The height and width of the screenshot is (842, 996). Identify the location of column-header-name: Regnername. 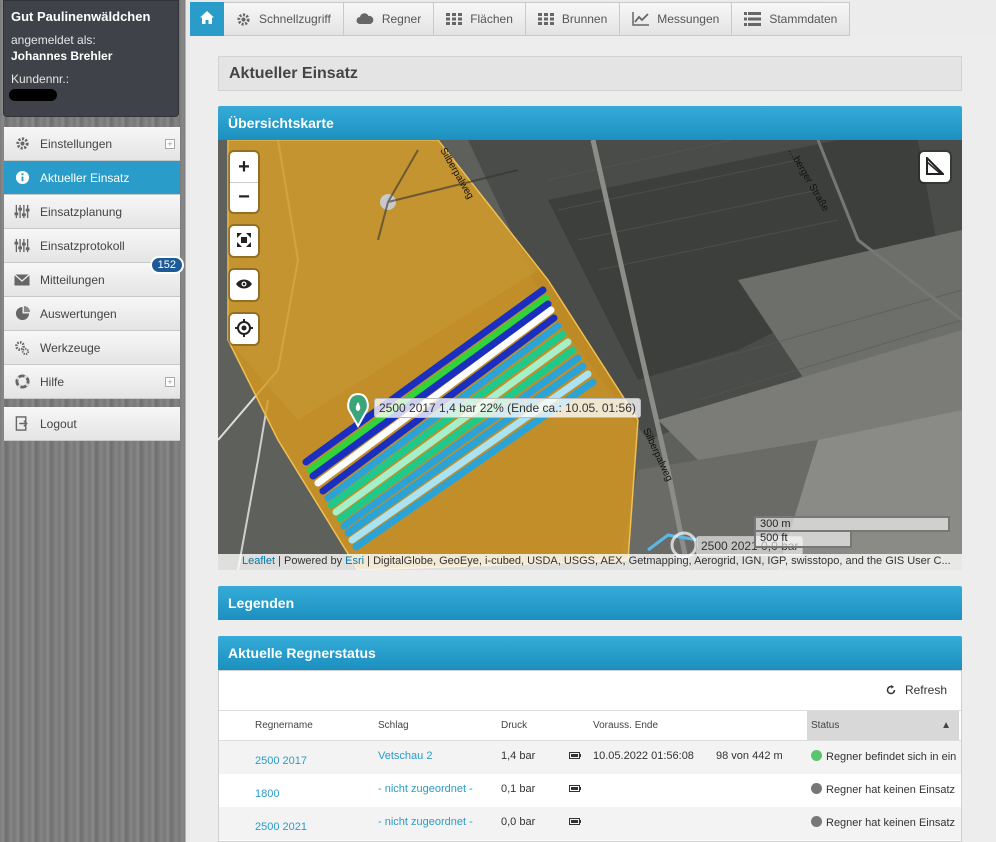
(284, 725).